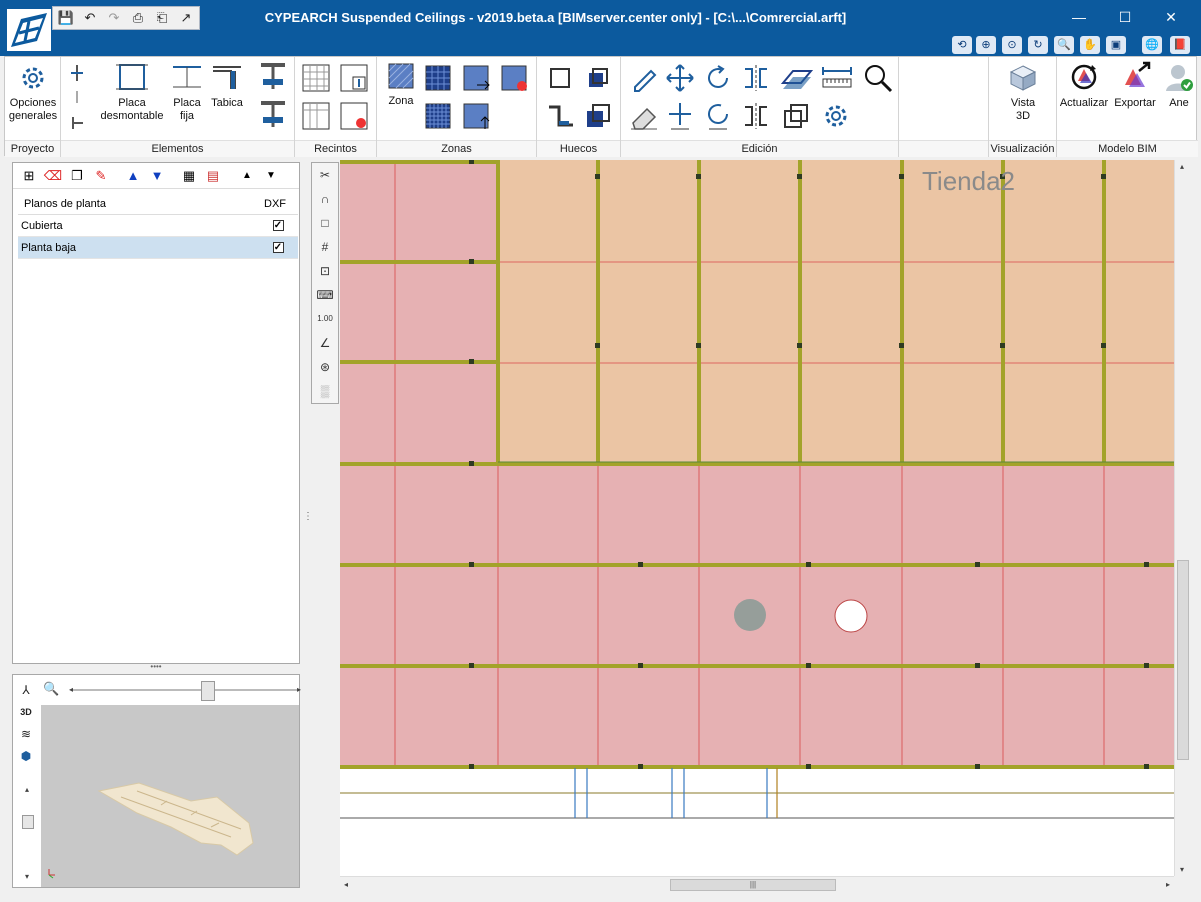 The image size is (1201, 902). I want to click on mirror-copy-icon, so click(756, 116).